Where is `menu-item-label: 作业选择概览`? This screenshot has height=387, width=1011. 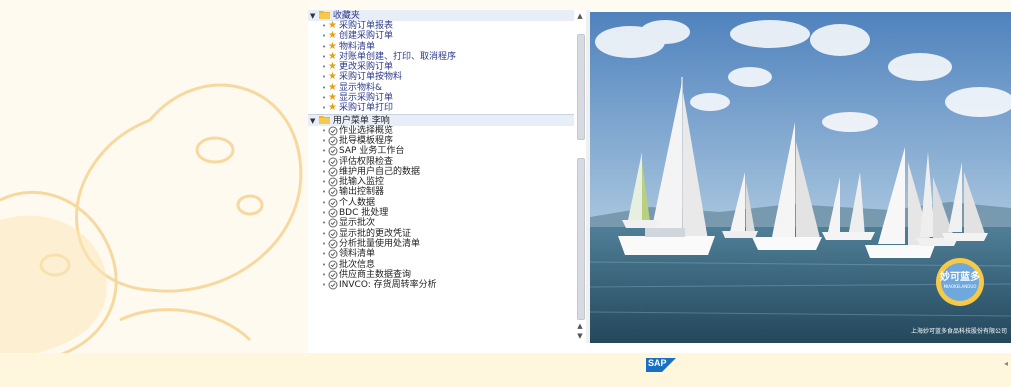 menu-item-label: 作业选择概览 is located at coordinates (366, 130).